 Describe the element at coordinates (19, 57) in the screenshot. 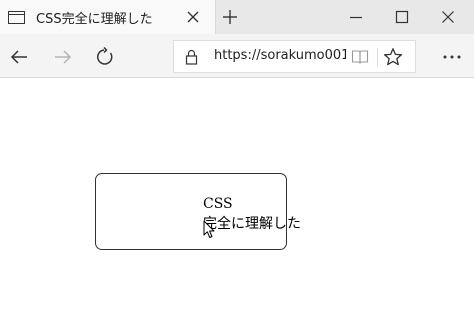

I see `back-arrow-icon` at that location.